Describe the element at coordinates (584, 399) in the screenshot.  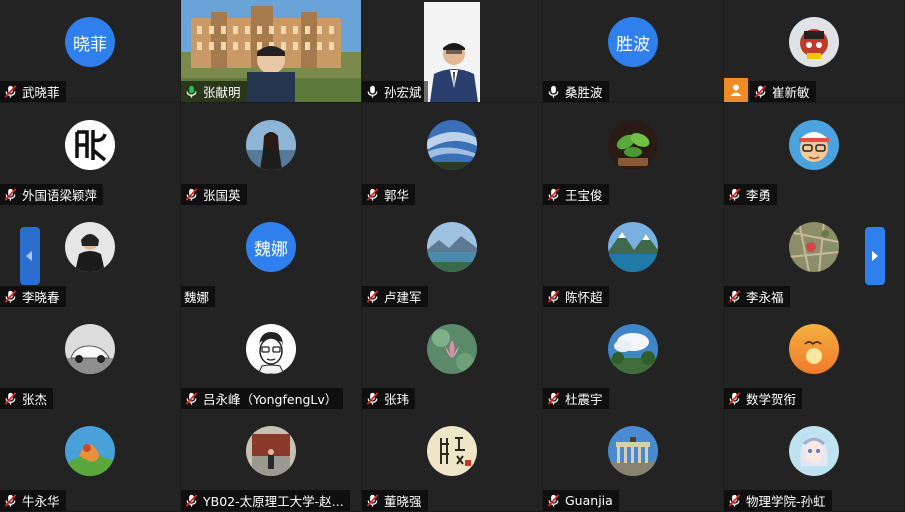
I see `participant-name: 杜震宇` at that location.